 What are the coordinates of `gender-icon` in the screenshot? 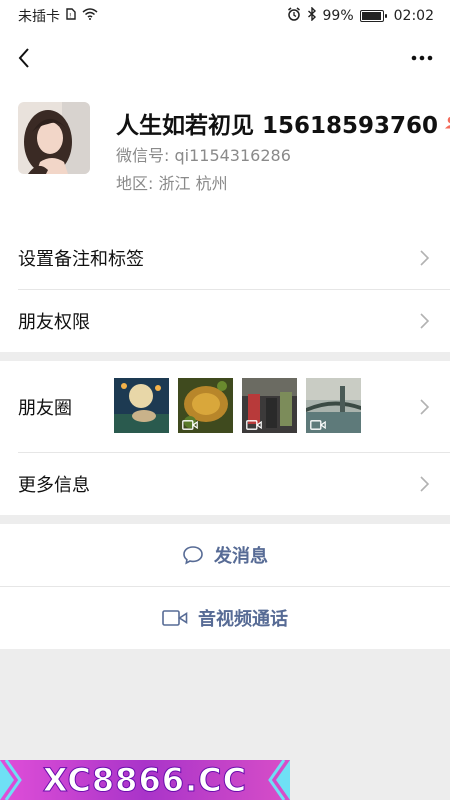 It's located at (447, 123).